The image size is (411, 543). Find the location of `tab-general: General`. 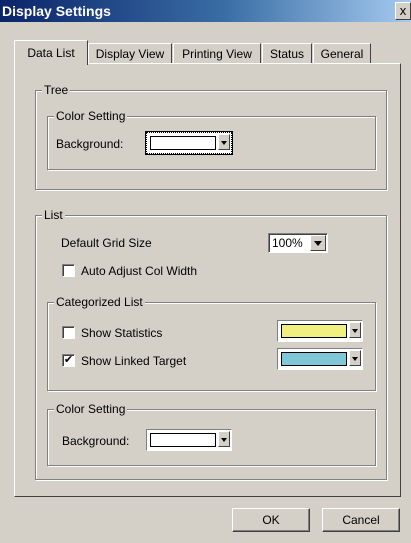

tab-general: General is located at coordinates (342, 53).